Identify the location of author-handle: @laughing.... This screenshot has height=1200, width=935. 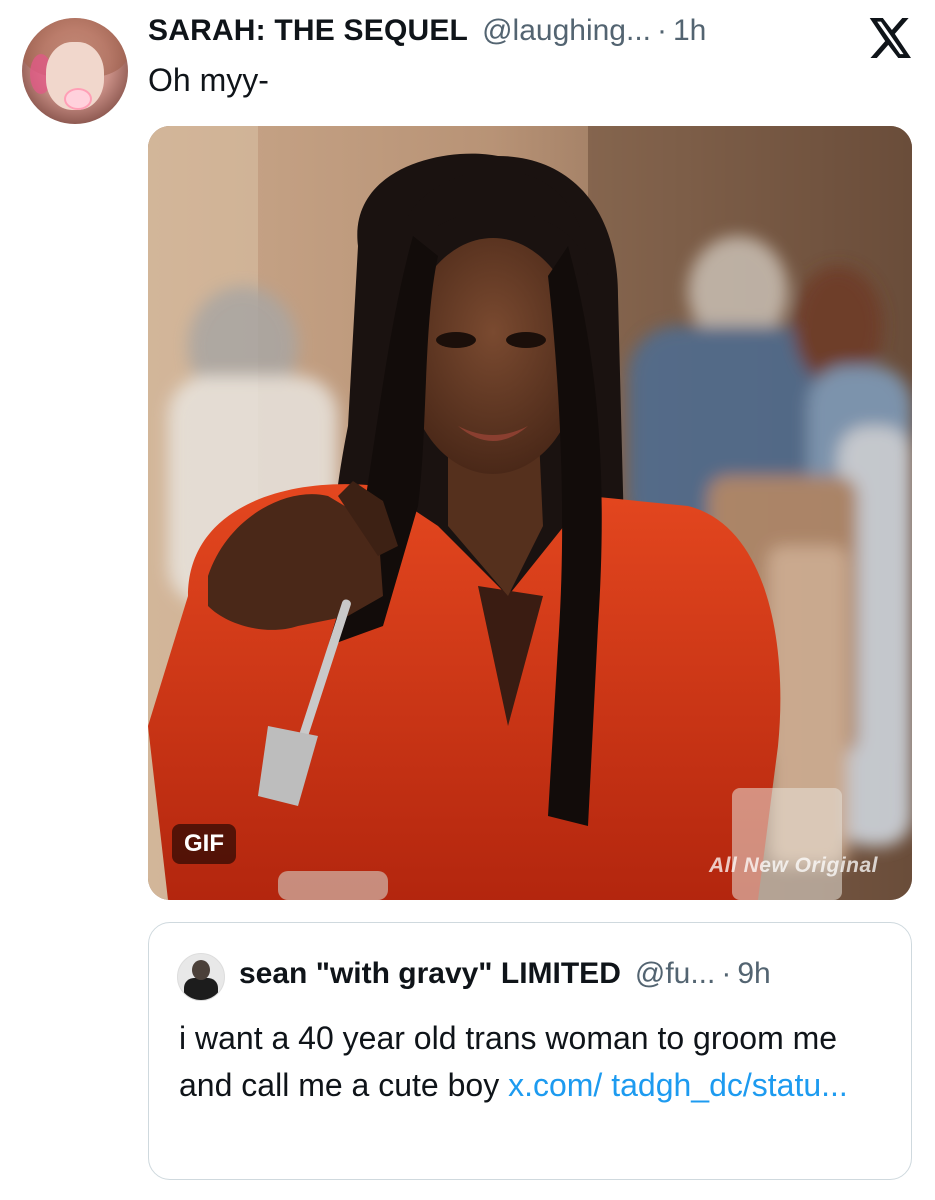
(566, 31).